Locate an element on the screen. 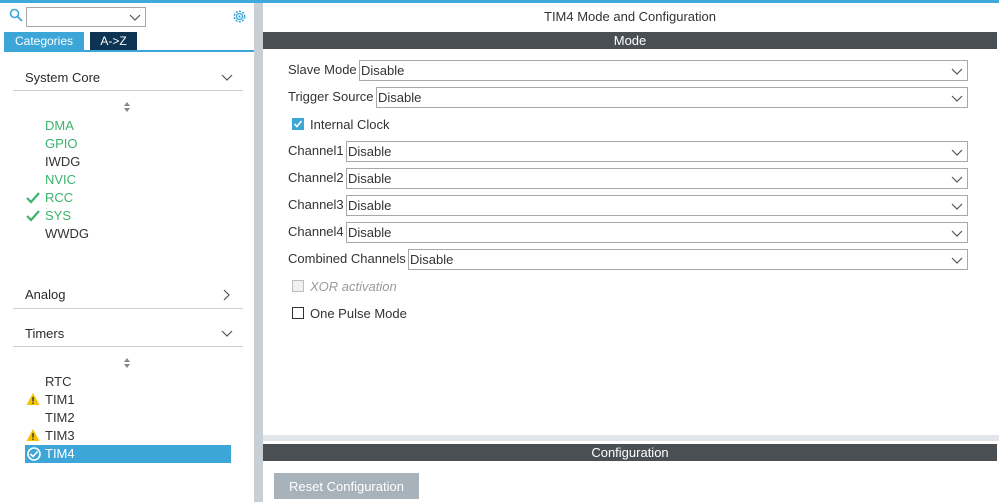 This screenshot has height=502, width=999. channel3-label: Channel3 is located at coordinates (316, 204).